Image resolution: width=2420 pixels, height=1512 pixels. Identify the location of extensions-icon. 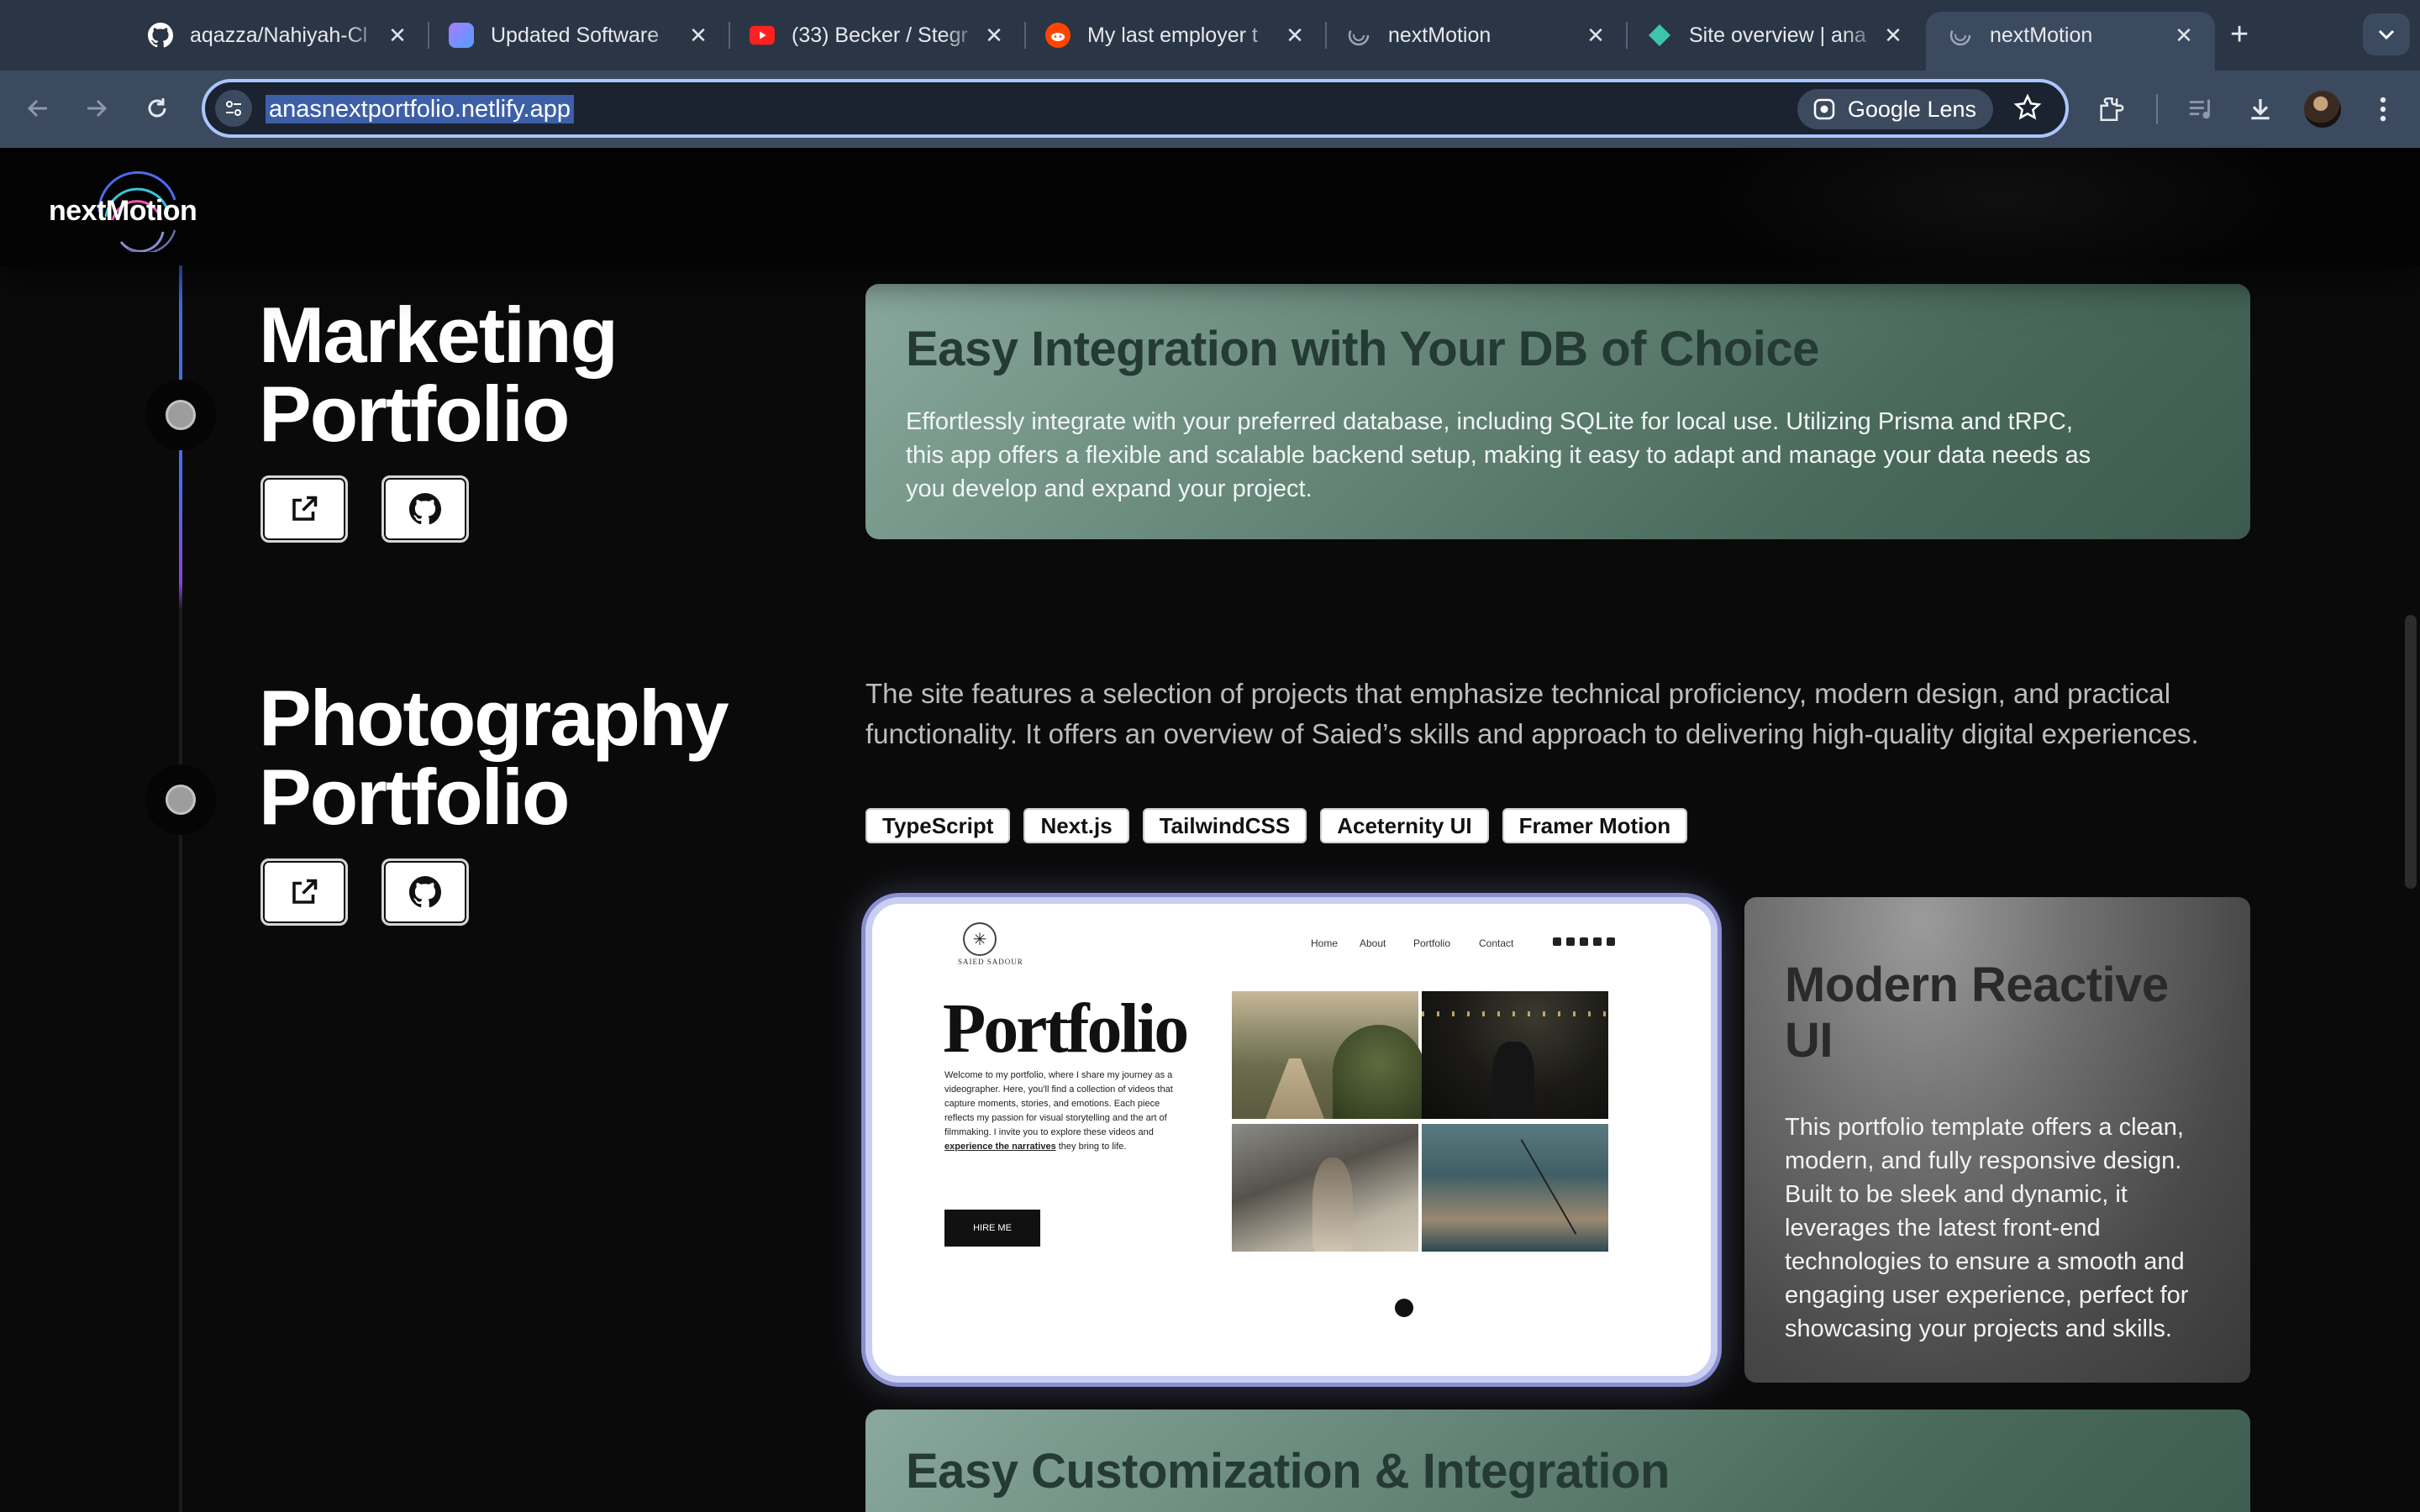
(2110, 109).